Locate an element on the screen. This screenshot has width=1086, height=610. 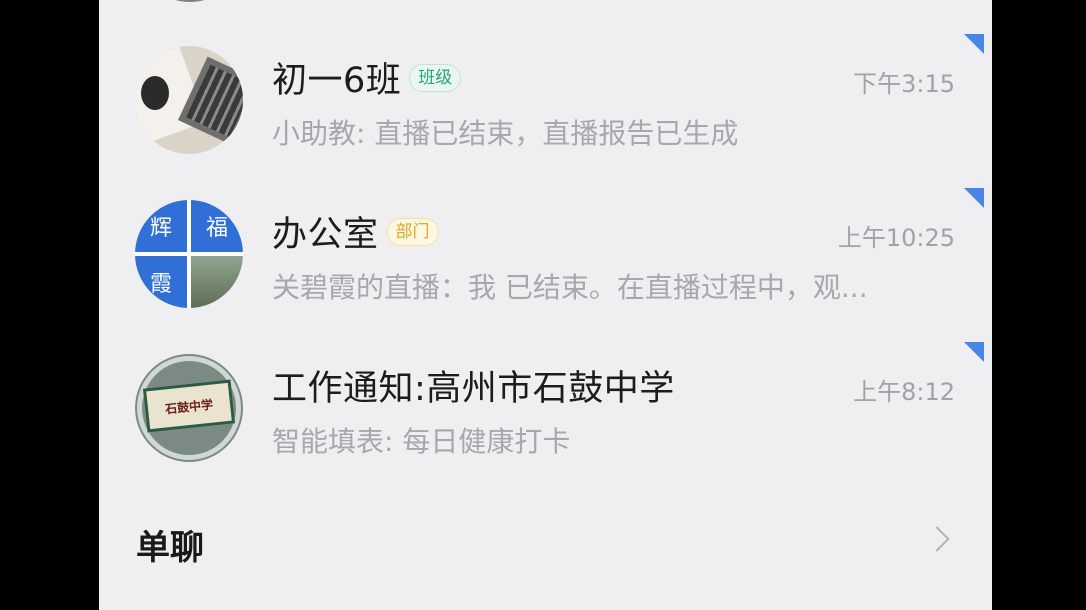
conversation-title: 办公室 is located at coordinates (325, 235).